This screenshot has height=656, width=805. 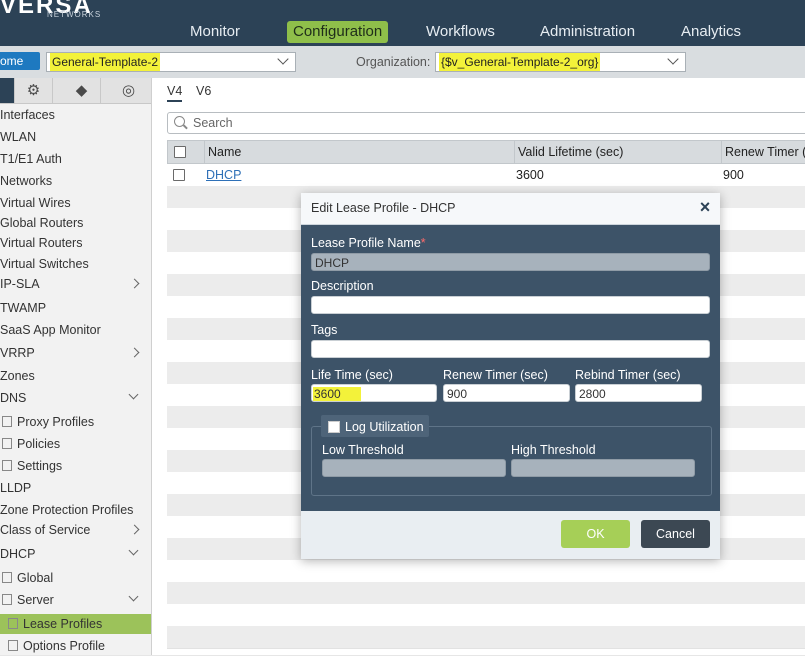 What do you see at coordinates (15, 488) in the screenshot?
I see `sidebar-item-lldp: LLDP` at bounding box center [15, 488].